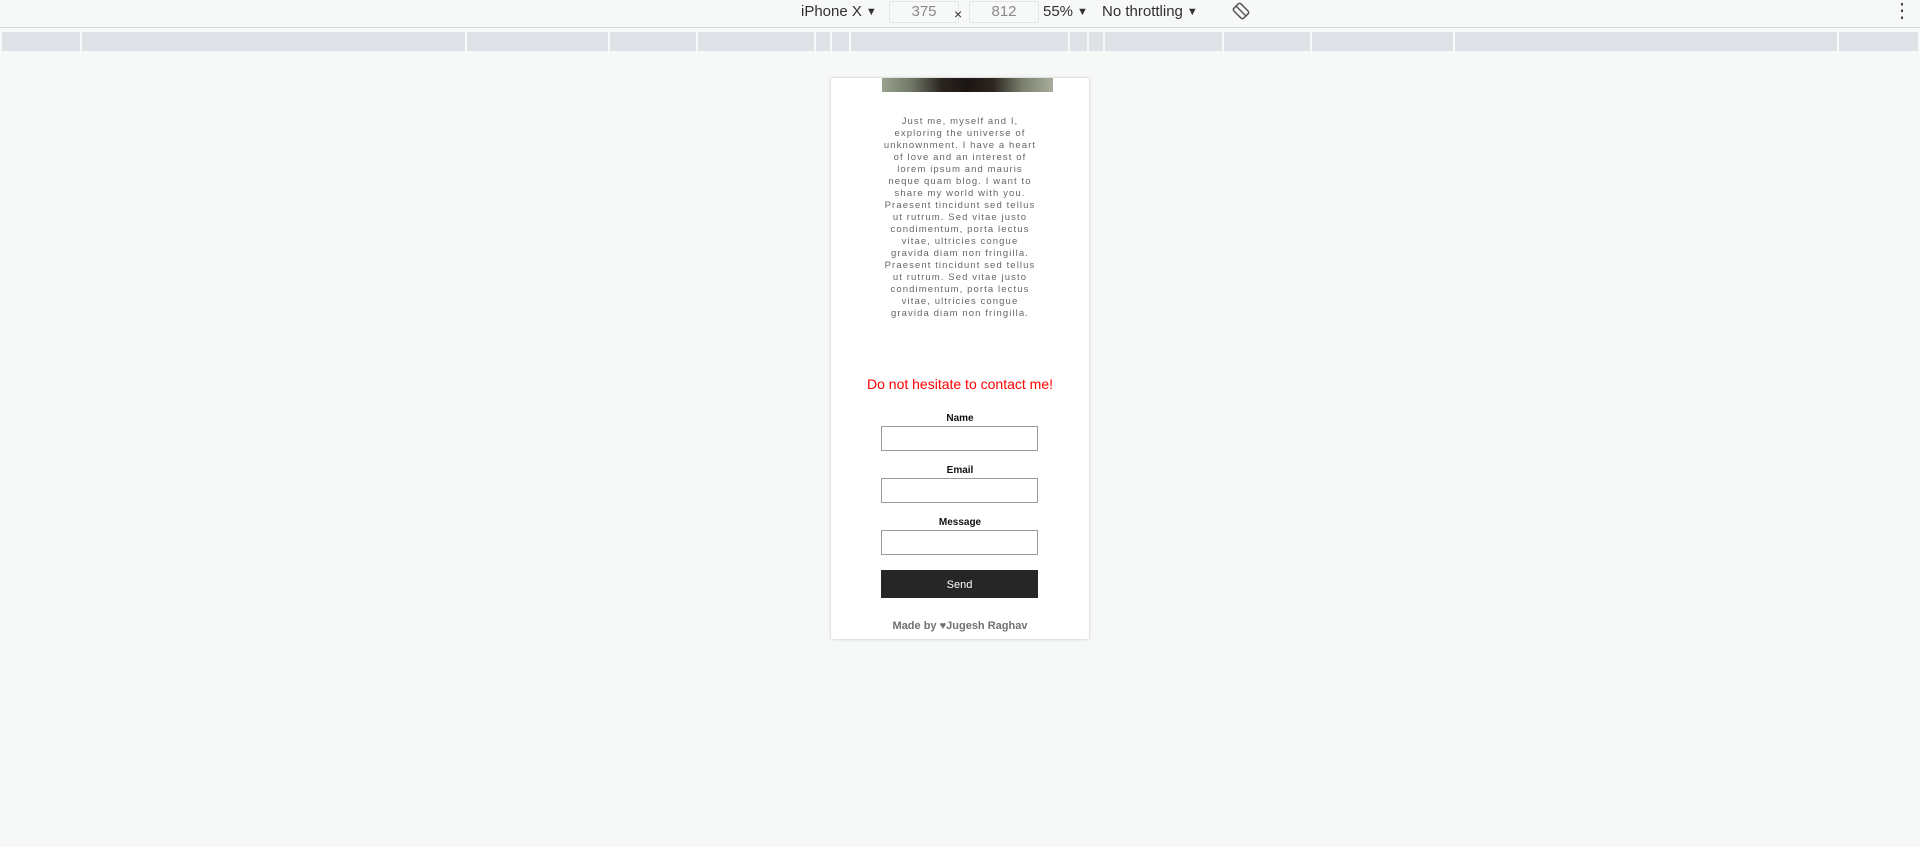 The image size is (1920, 847). I want to click on send-button: Send, so click(959, 584).